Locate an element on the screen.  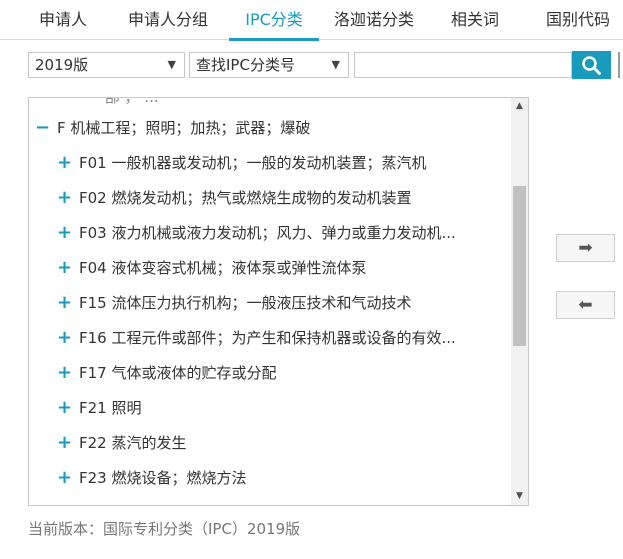
remove-from-selection-button: ⬅ is located at coordinates (585, 305).